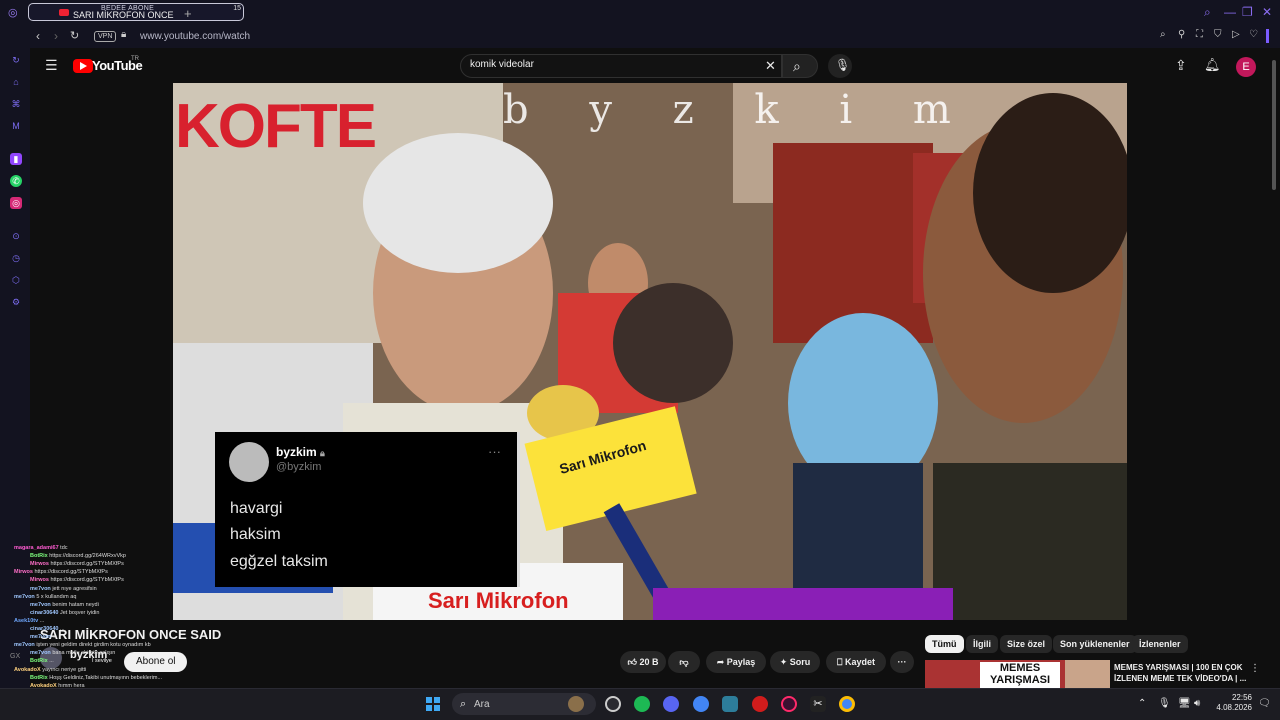 The width and height of the screenshot is (1280, 720). Describe the element at coordinates (1264, 704) in the screenshot. I see `notification-center-icon: 🗨︎` at that location.